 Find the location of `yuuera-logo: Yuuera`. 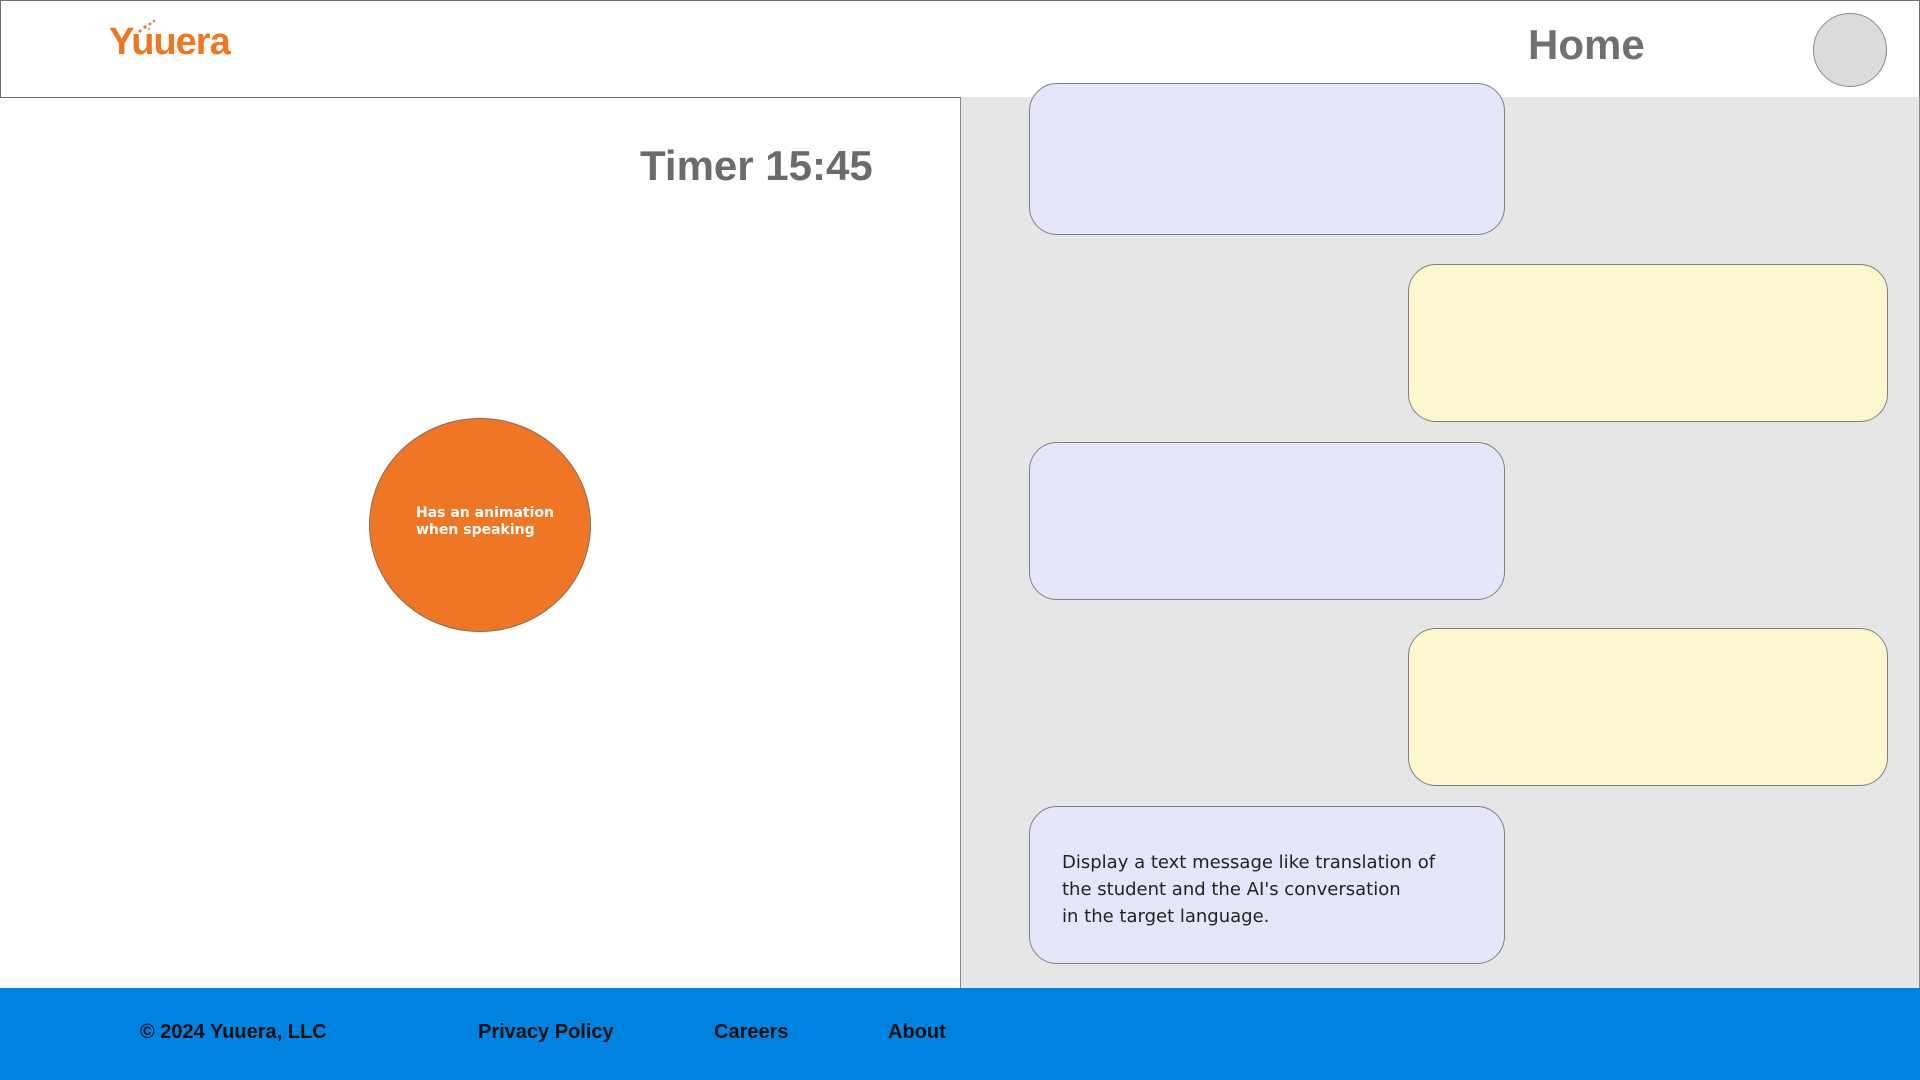

yuuera-logo: Yuuera is located at coordinates (170, 46).